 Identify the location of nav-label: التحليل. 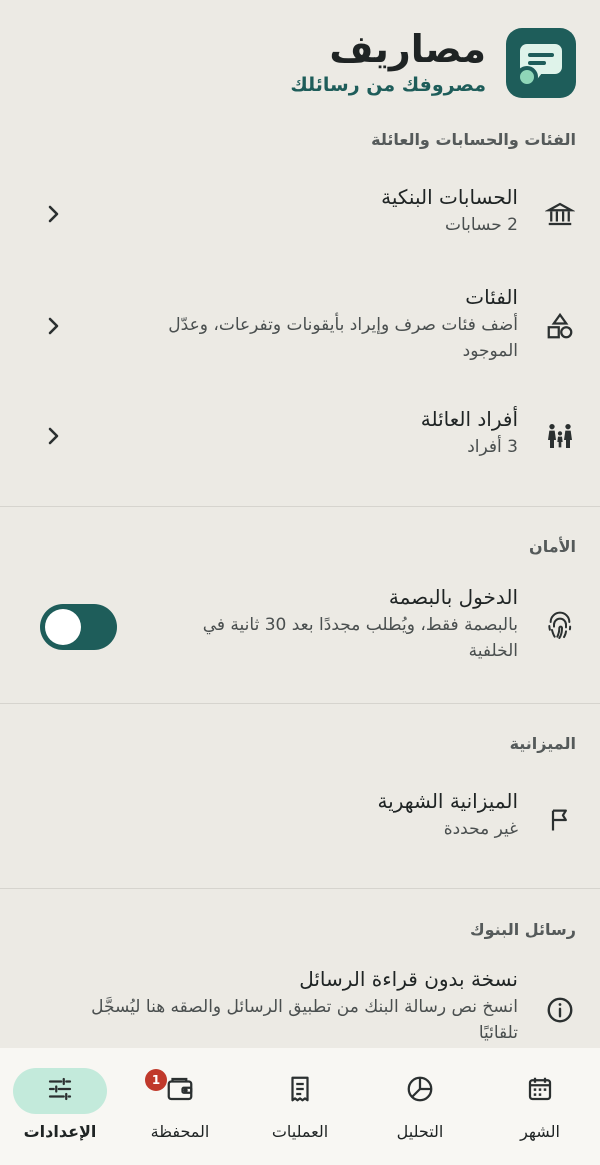
(420, 1131).